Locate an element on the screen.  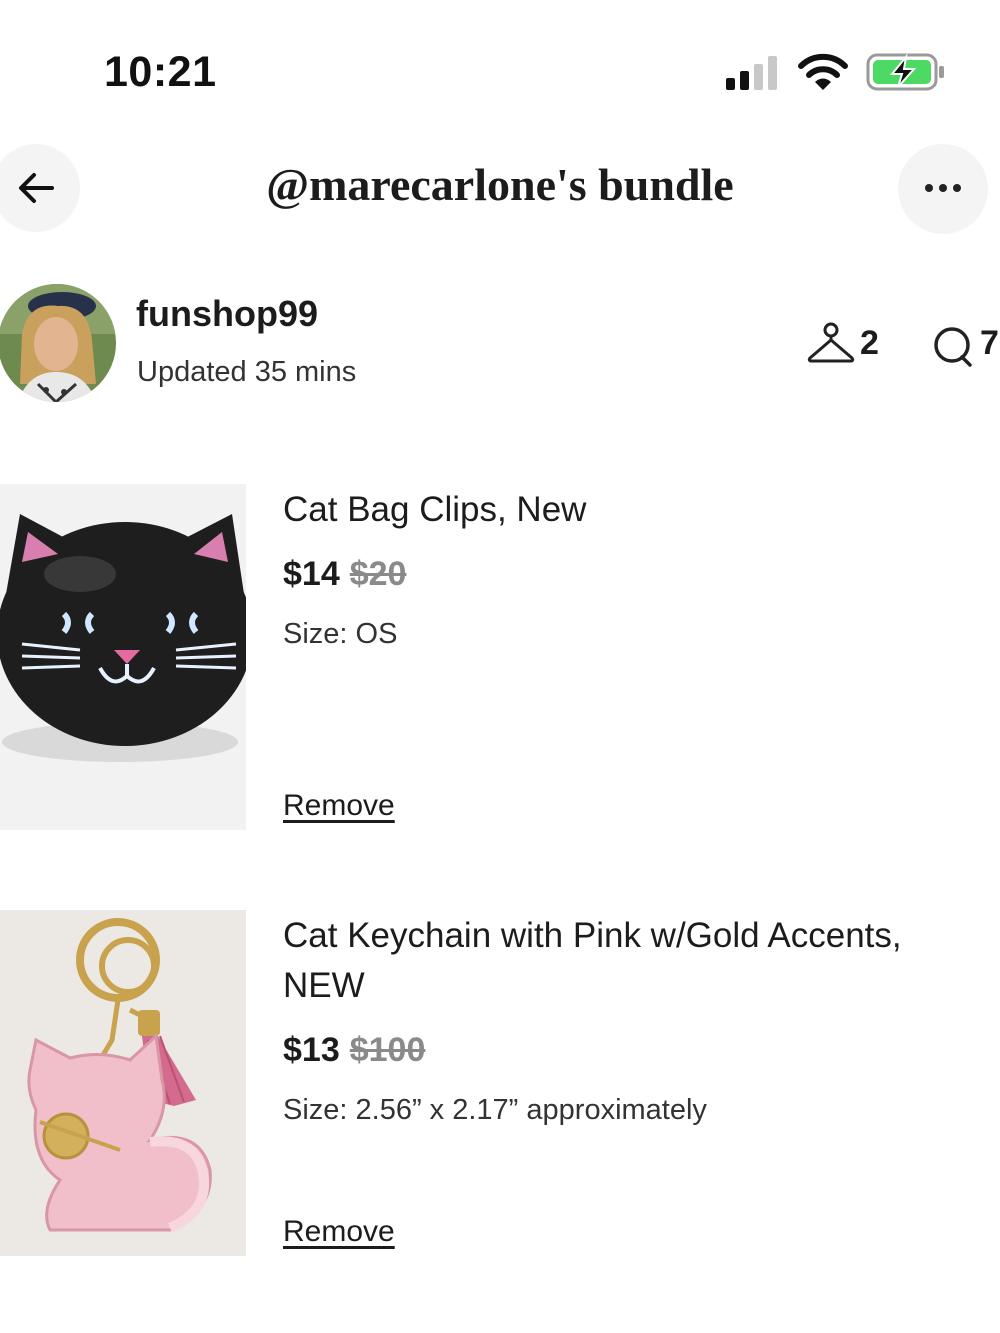
back-button is located at coordinates (40, 188).